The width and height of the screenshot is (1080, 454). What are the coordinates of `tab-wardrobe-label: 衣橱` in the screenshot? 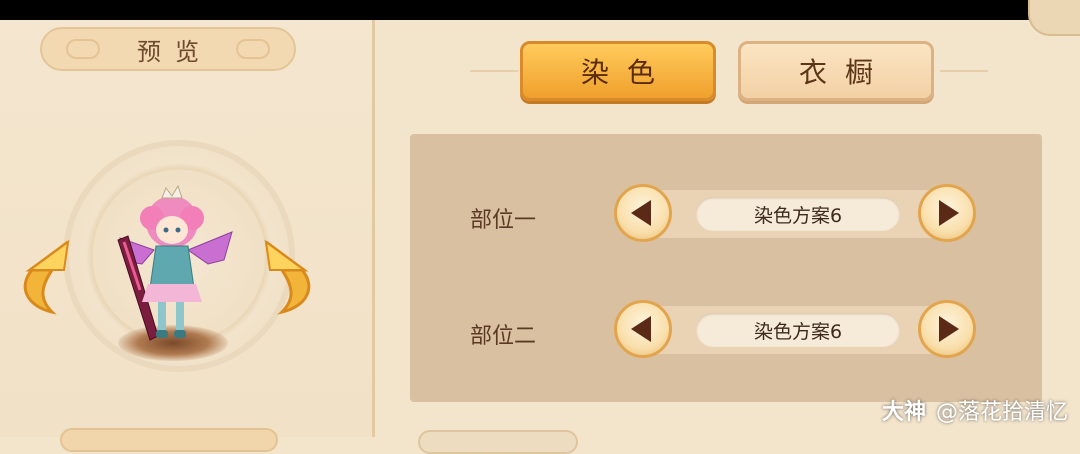 It's located at (844, 72).